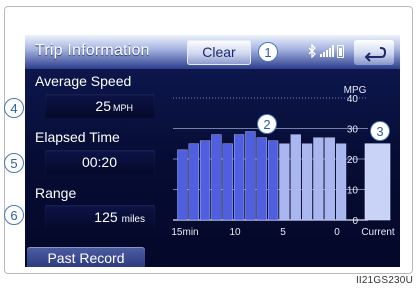  Describe the element at coordinates (184, 232) in the screenshot. I see `x-tick-label: 15min` at that location.